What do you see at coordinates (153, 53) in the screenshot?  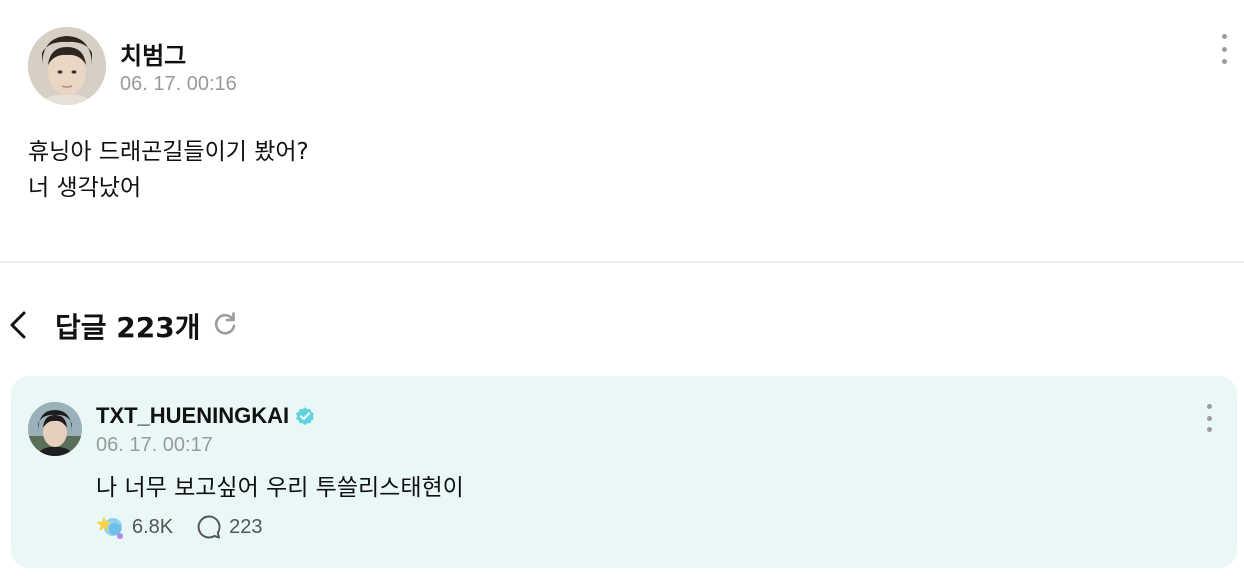 I see `post-author-name: 치범그` at bounding box center [153, 53].